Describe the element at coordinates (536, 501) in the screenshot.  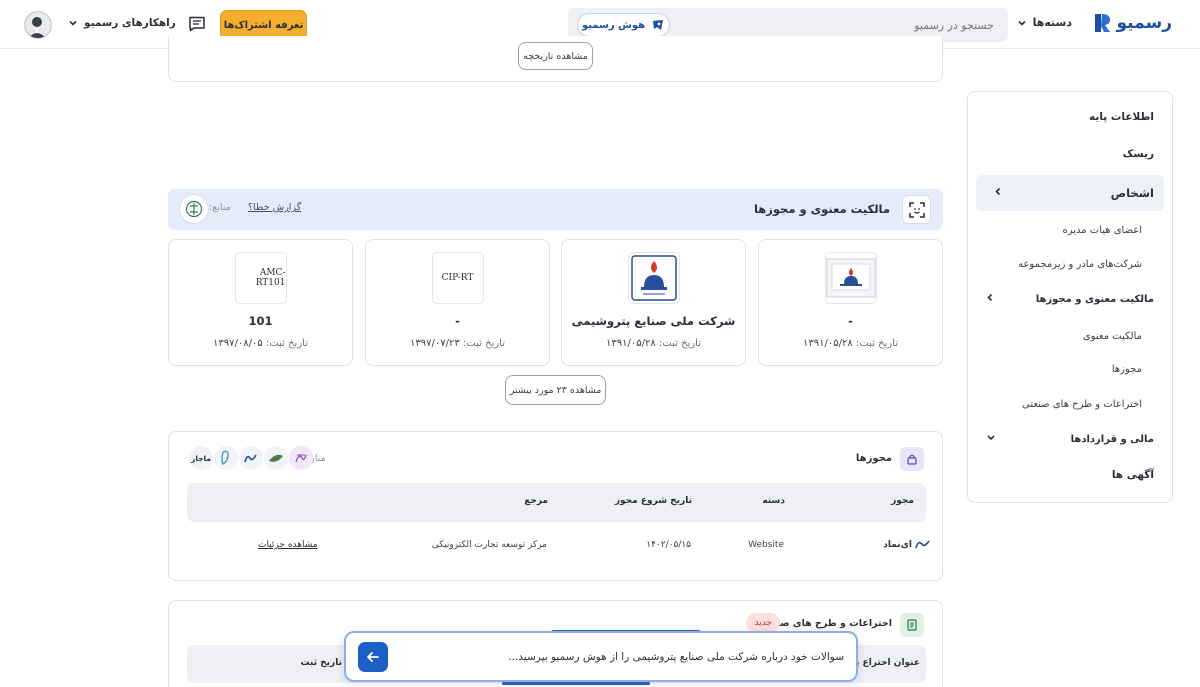
I see `column-header: مرجع` at that location.